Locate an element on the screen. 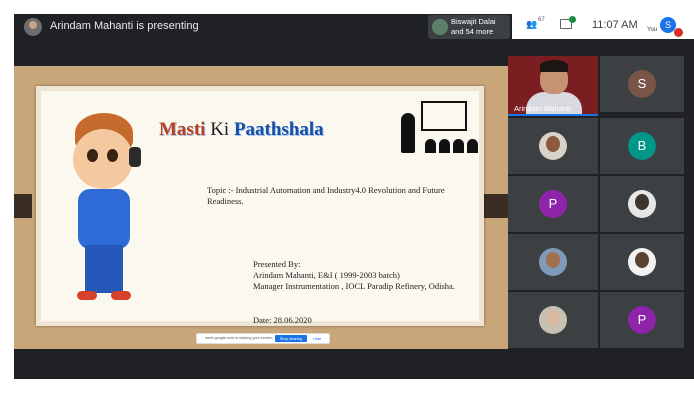 Image resolution: width=694 pixels, height=393 pixels. blackboard-icon is located at coordinates (444, 116).